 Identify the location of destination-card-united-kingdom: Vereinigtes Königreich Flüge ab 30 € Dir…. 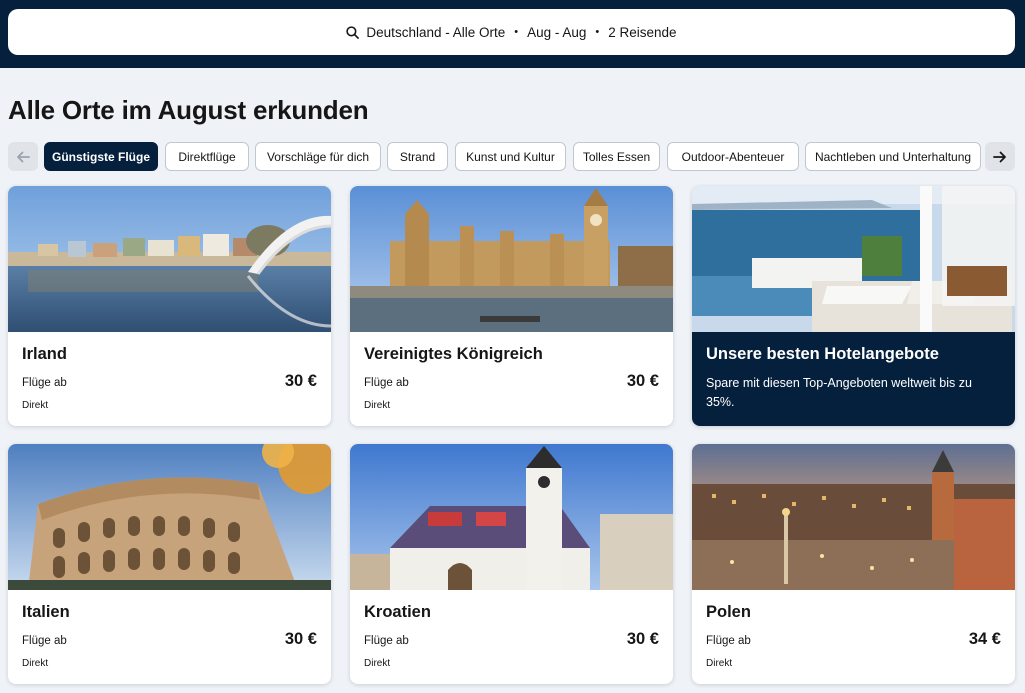
(511, 306).